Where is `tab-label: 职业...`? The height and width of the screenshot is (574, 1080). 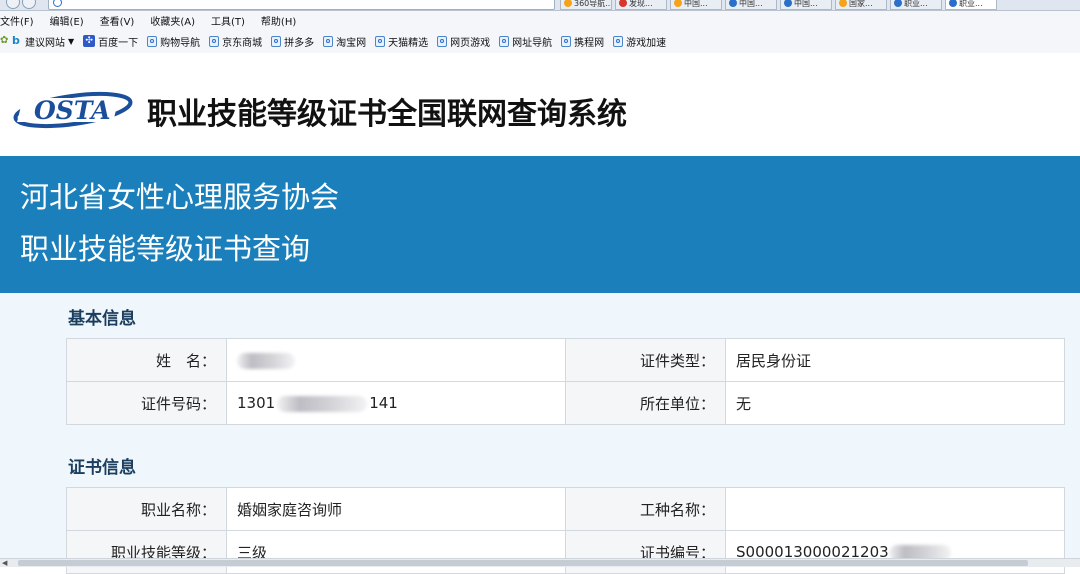
tab-label: 职业... is located at coordinates (916, 4).